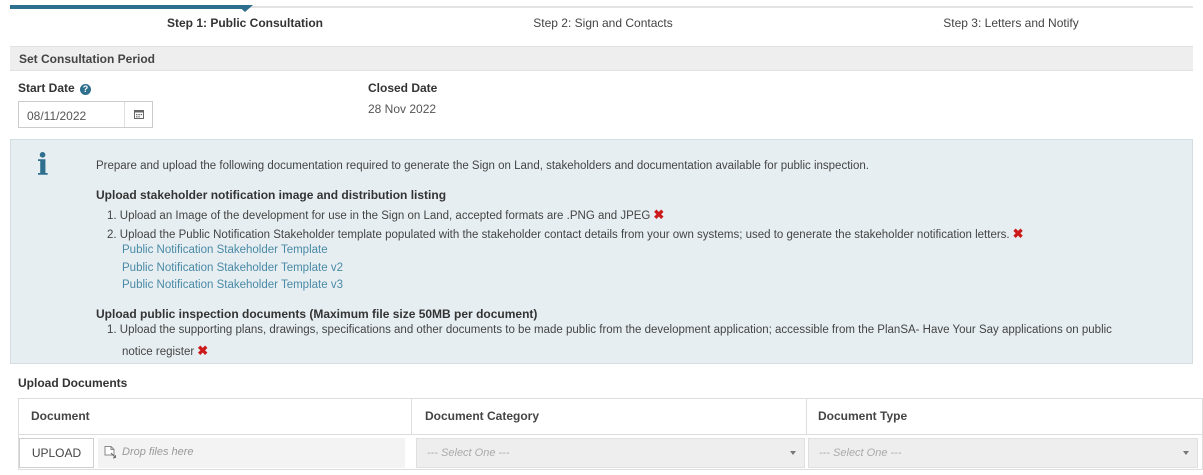  I want to click on start-date-label-text: Start Date, so click(46, 88).